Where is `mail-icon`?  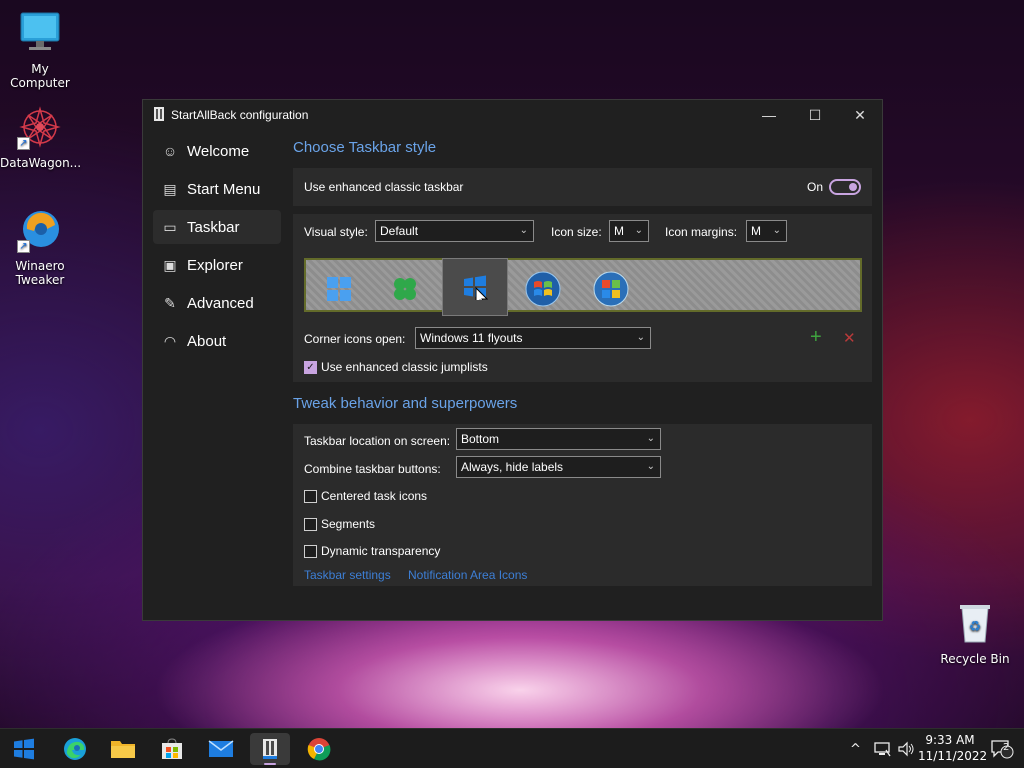
mail-icon is located at coordinates (221, 748).